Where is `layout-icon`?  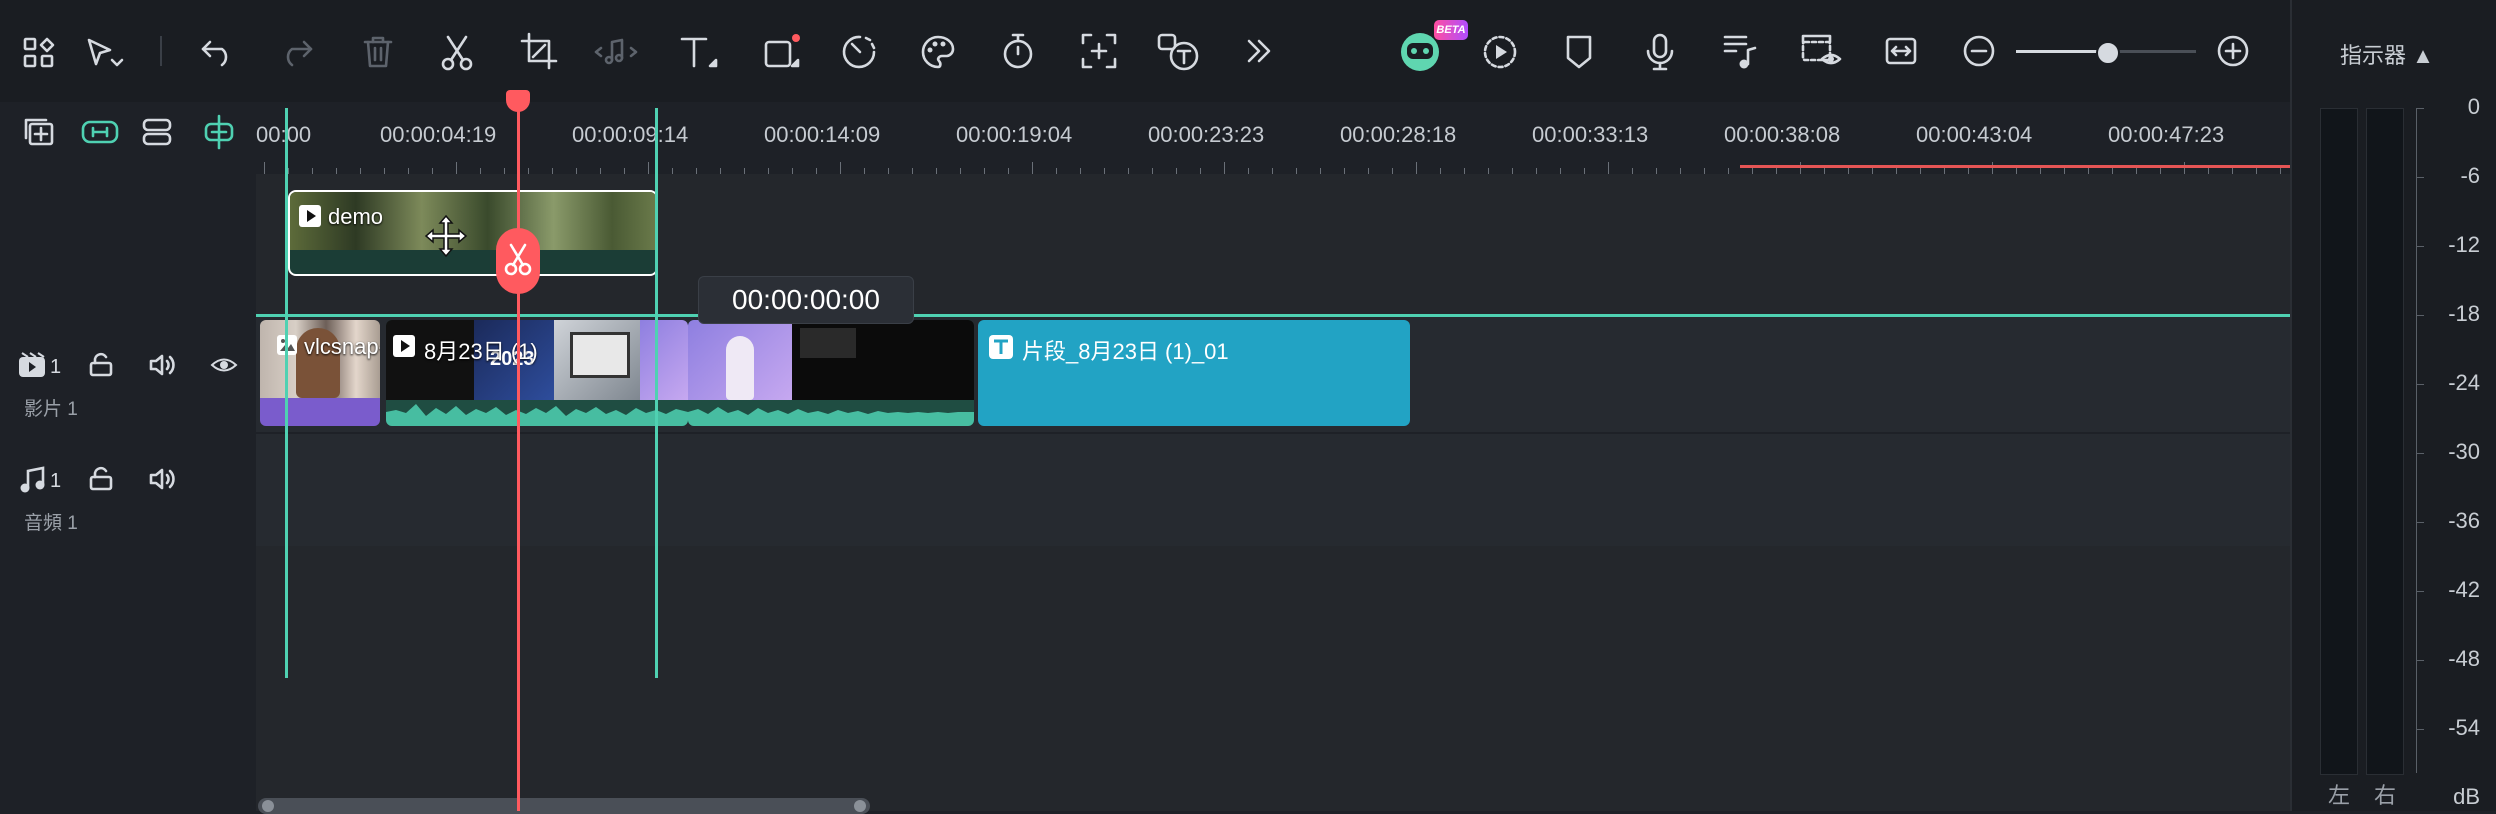
layout-icon is located at coordinates (39, 53).